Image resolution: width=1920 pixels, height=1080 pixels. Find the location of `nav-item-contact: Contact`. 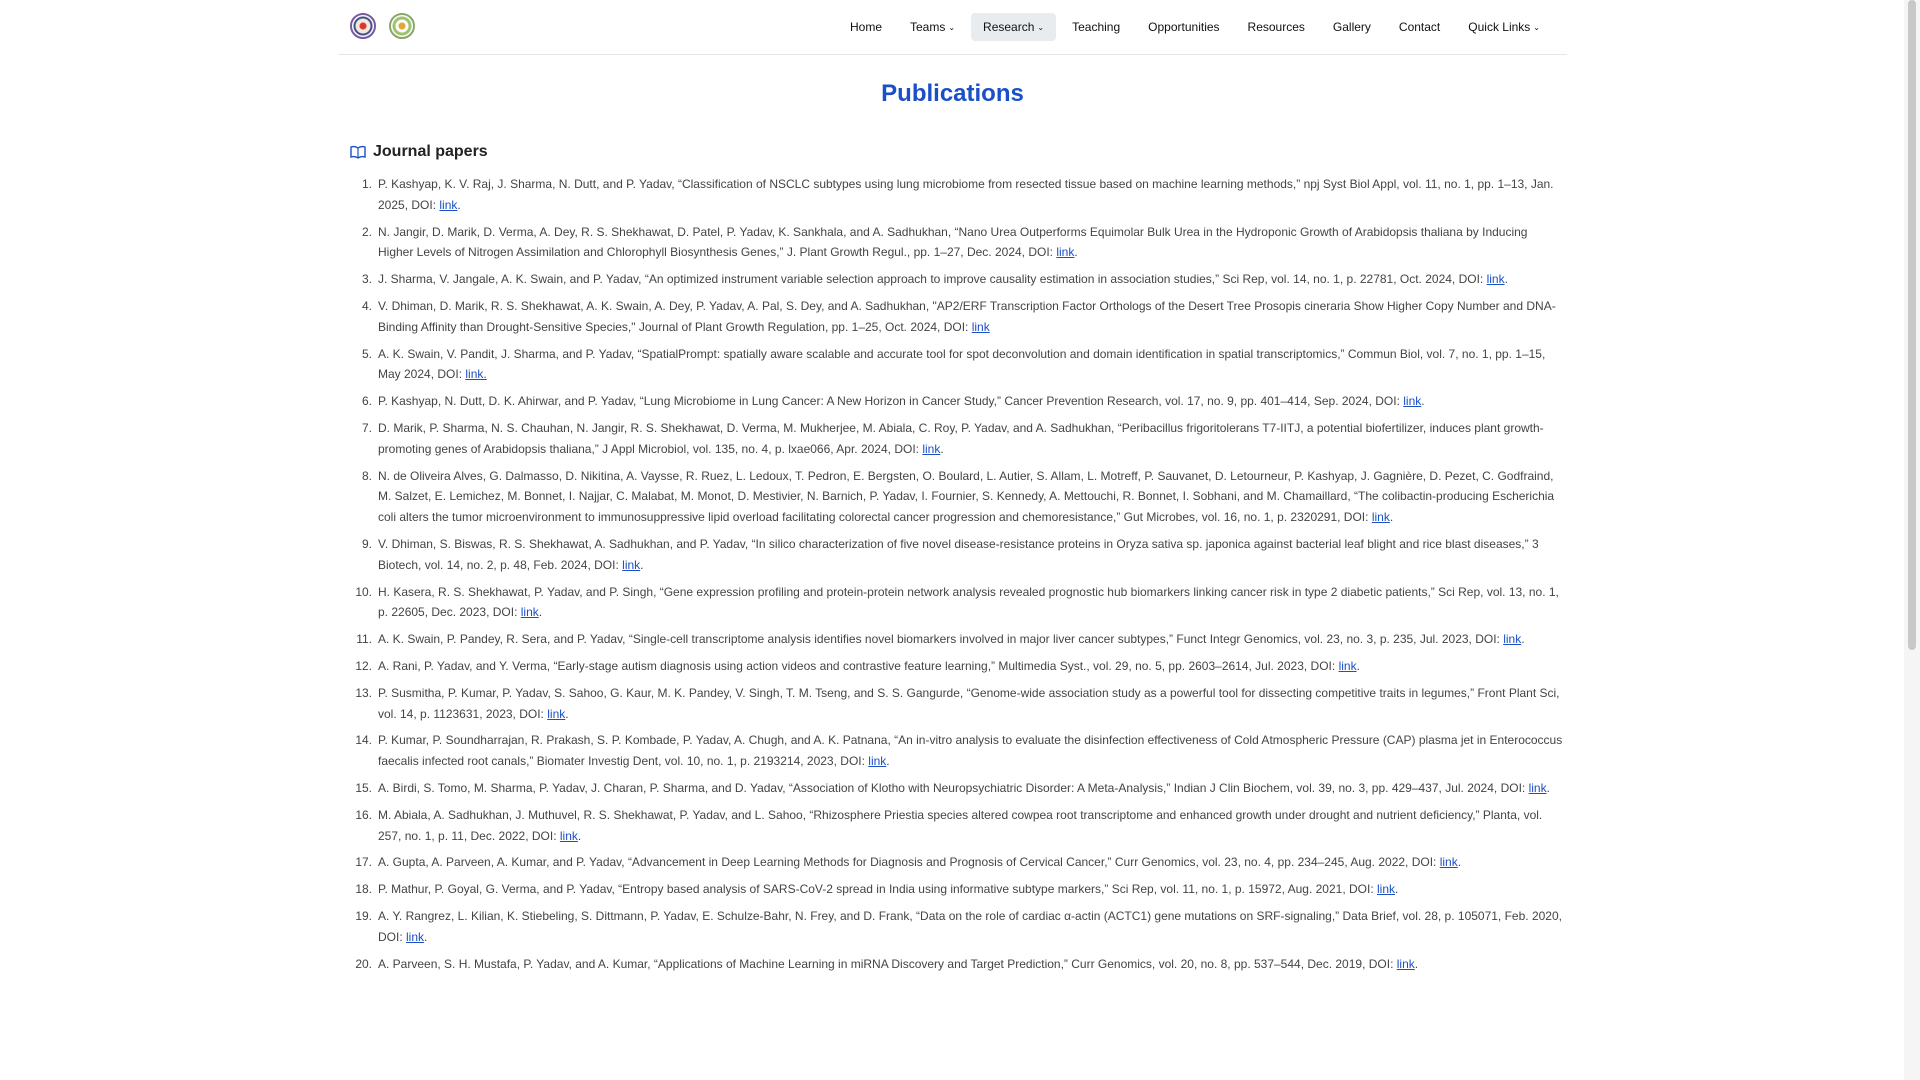

nav-item-contact: Contact is located at coordinates (1419, 27).